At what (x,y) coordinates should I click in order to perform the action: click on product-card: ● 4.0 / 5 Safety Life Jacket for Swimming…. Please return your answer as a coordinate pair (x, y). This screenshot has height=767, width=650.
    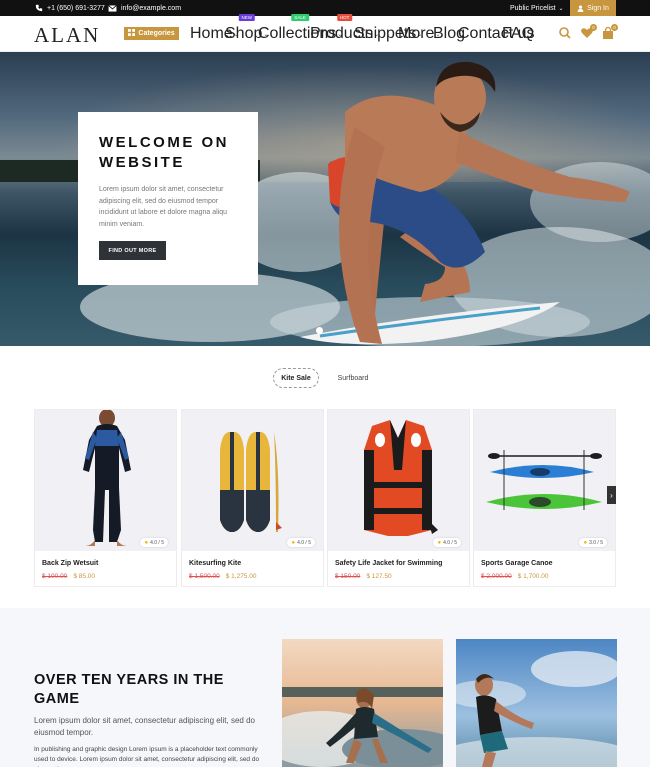
    Looking at the image, I should click on (398, 498).